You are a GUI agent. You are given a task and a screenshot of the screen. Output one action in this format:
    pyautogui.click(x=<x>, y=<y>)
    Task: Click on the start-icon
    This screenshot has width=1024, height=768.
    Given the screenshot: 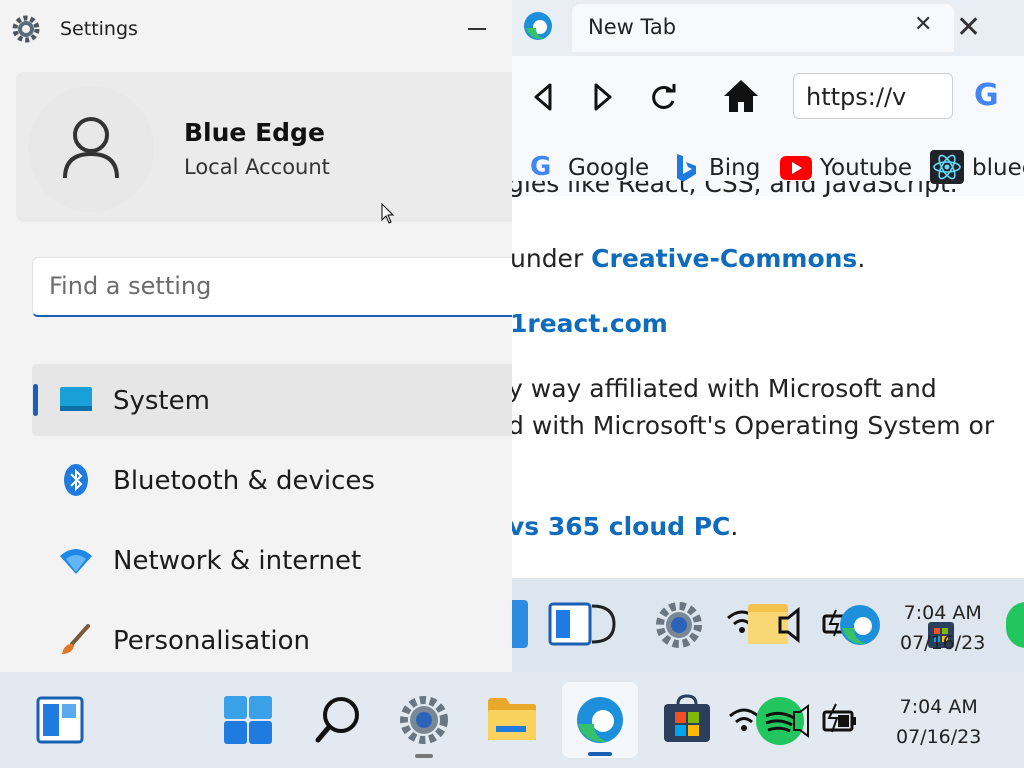 What is the action you would take?
    pyautogui.click(x=248, y=720)
    